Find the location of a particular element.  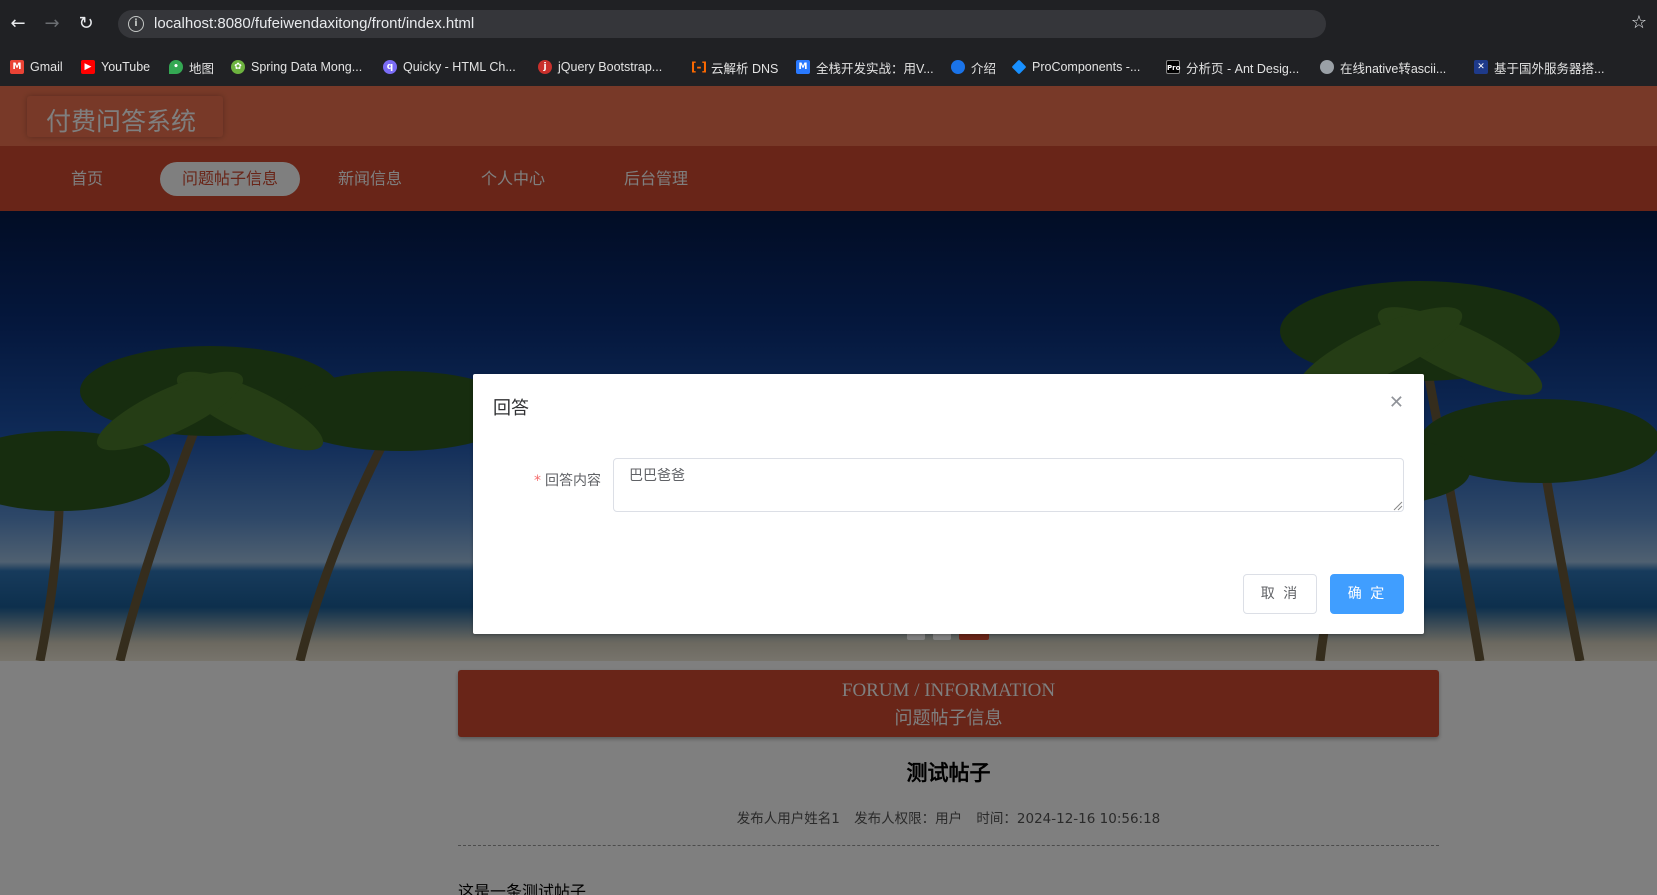

quicky-icon: q is located at coordinates (390, 67).